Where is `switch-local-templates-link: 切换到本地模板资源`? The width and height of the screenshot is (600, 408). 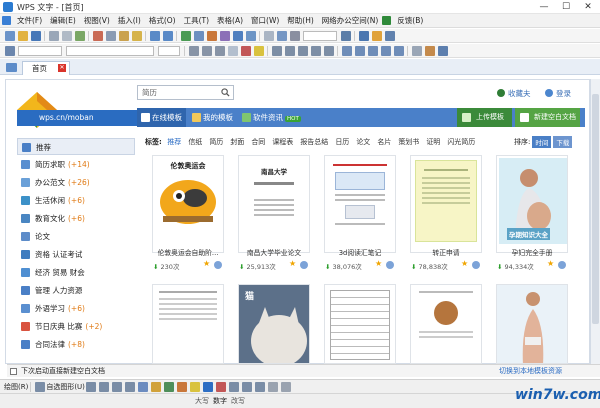
switch-local-templates-link: 切换到本地模板资源 is located at coordinates (530, 371).